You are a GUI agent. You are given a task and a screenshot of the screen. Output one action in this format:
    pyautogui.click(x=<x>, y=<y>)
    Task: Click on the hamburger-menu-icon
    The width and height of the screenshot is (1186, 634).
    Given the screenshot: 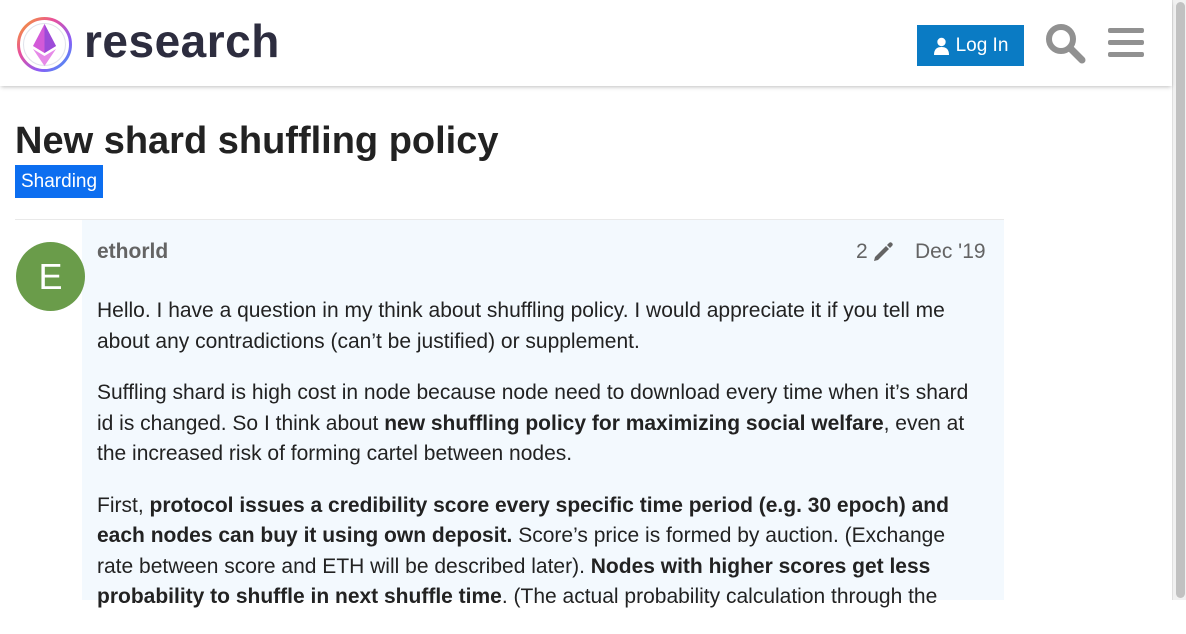 What is the action you would take?
    pyautogui.click(x=1126, y=43)
    